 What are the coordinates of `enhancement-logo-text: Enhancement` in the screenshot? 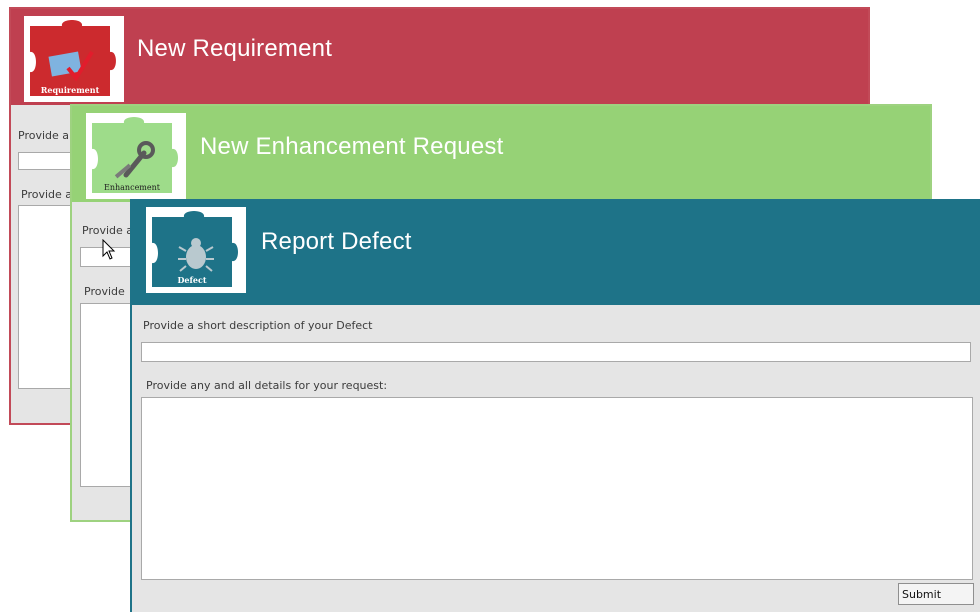 It's located at (132, 187).